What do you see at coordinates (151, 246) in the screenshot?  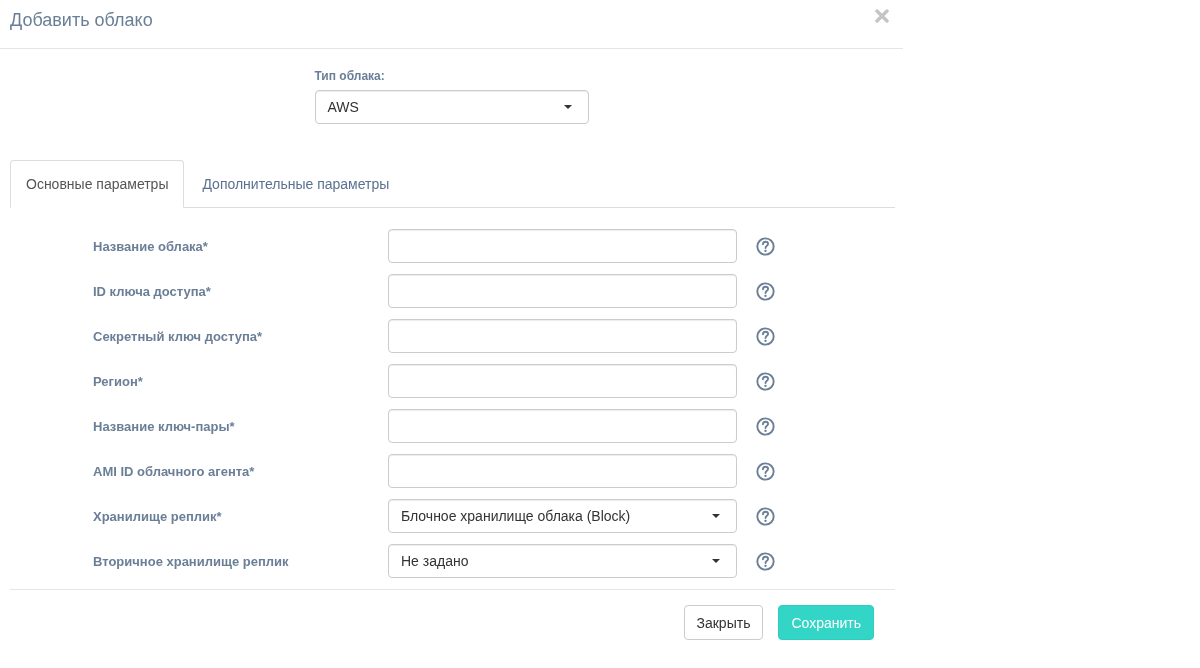 I see `field-label: Название облака*` at bounding box center [151, 246].